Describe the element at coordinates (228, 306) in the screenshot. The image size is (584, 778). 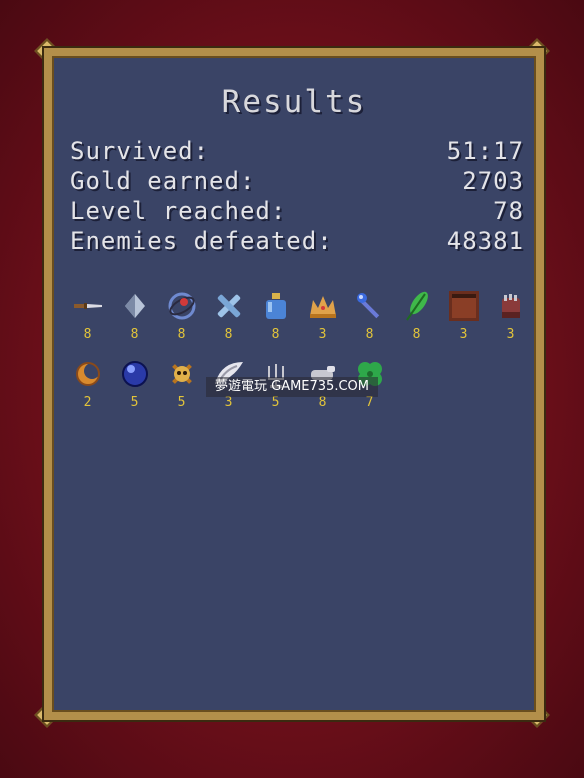
I see `cross-icon` at that location.